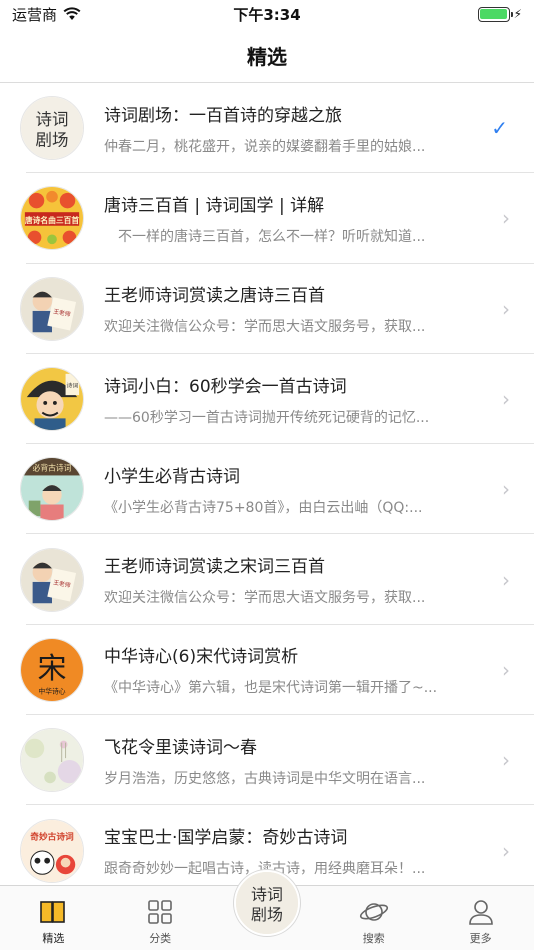  What do you see at coordinates (52, 489) in the screenshot?
I see `pupil-poems-cover: 必背古诗词` at bounding box center [52, 489].